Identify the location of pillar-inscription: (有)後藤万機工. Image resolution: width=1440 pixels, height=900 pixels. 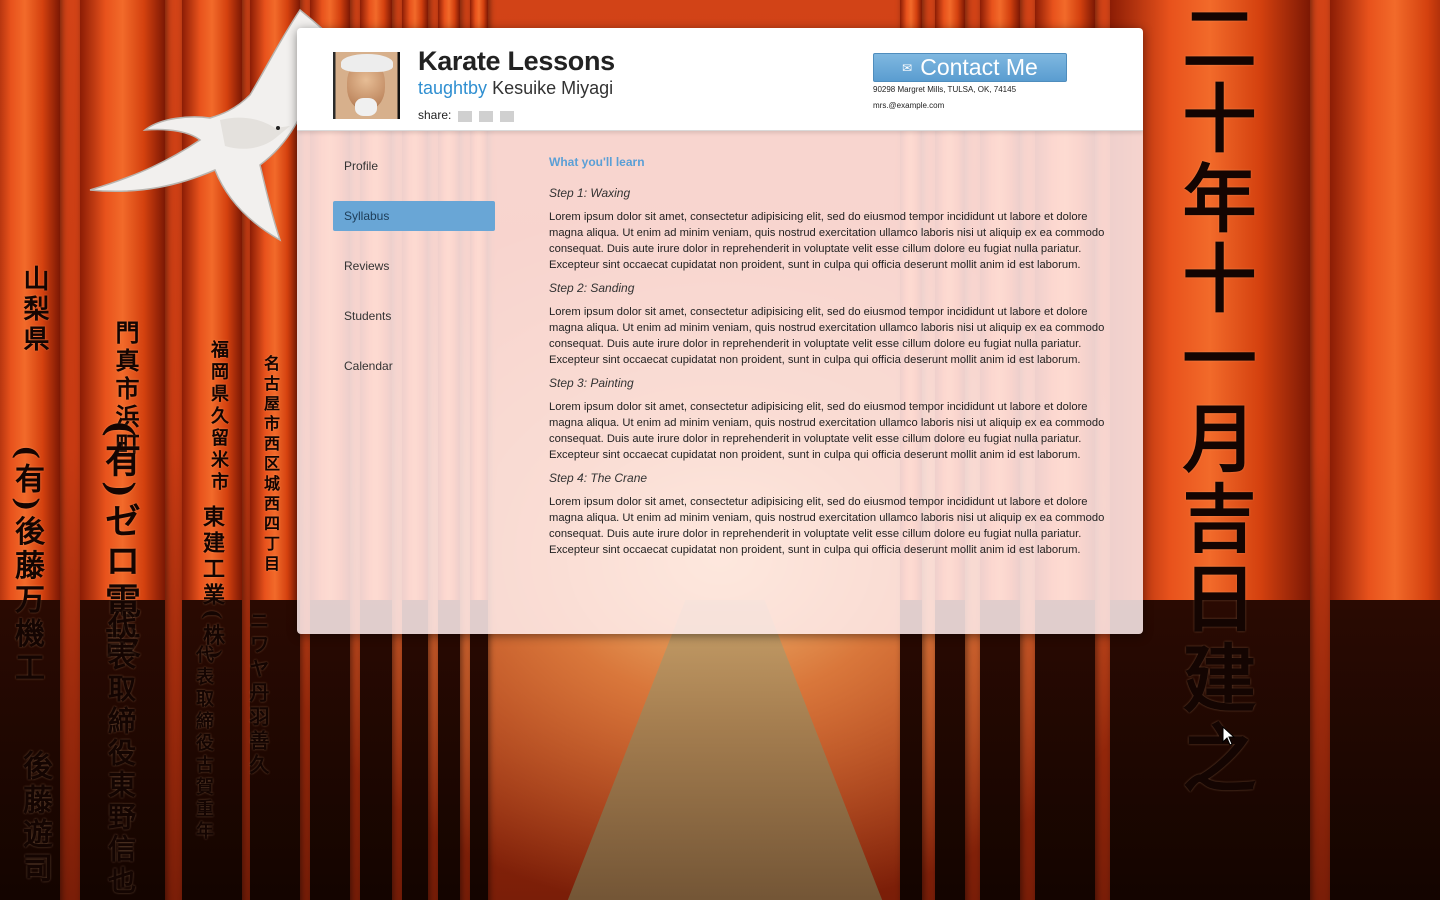
(26, 565).